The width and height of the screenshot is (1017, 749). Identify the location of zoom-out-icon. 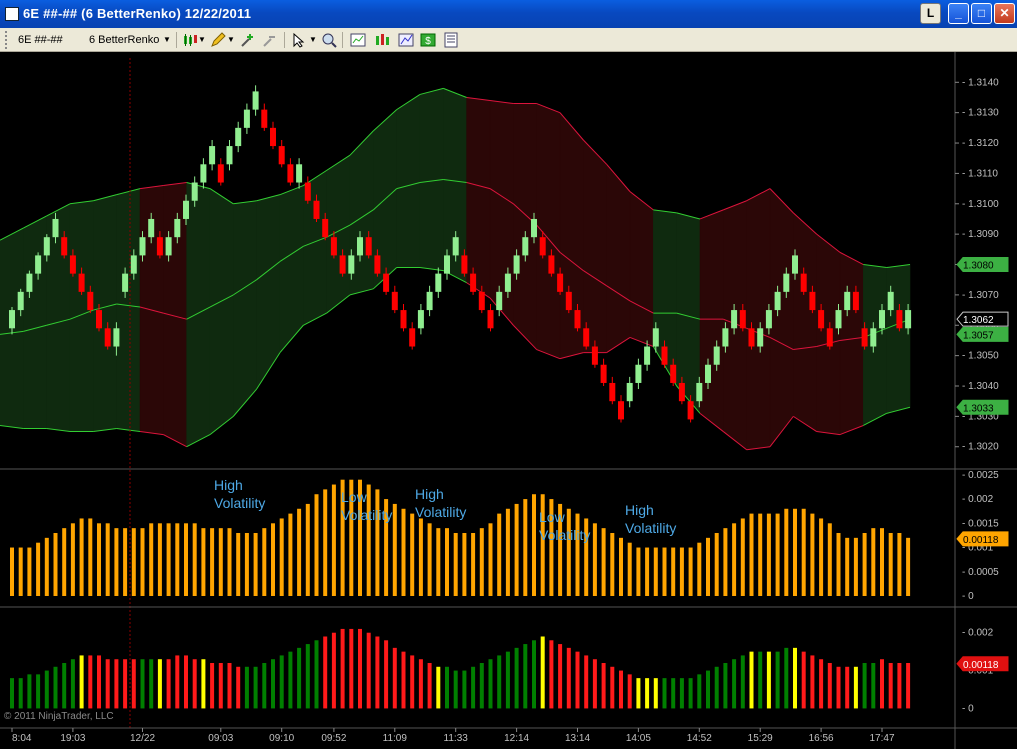
(270, 40).